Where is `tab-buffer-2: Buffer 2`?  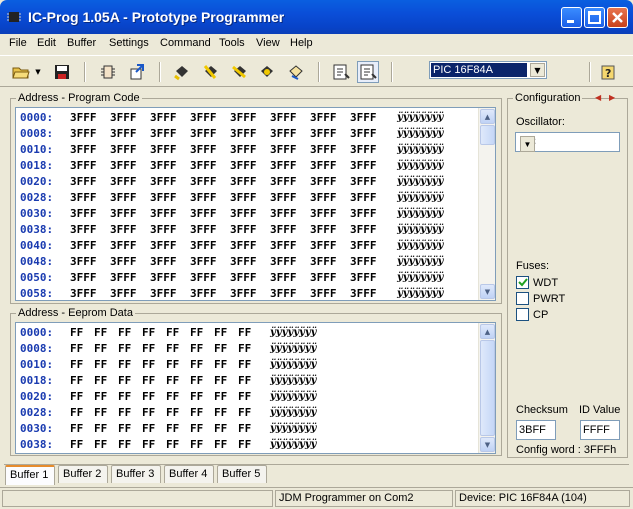 tab-buffer-2: Buffer 2 is located at coordinates (83, 474).